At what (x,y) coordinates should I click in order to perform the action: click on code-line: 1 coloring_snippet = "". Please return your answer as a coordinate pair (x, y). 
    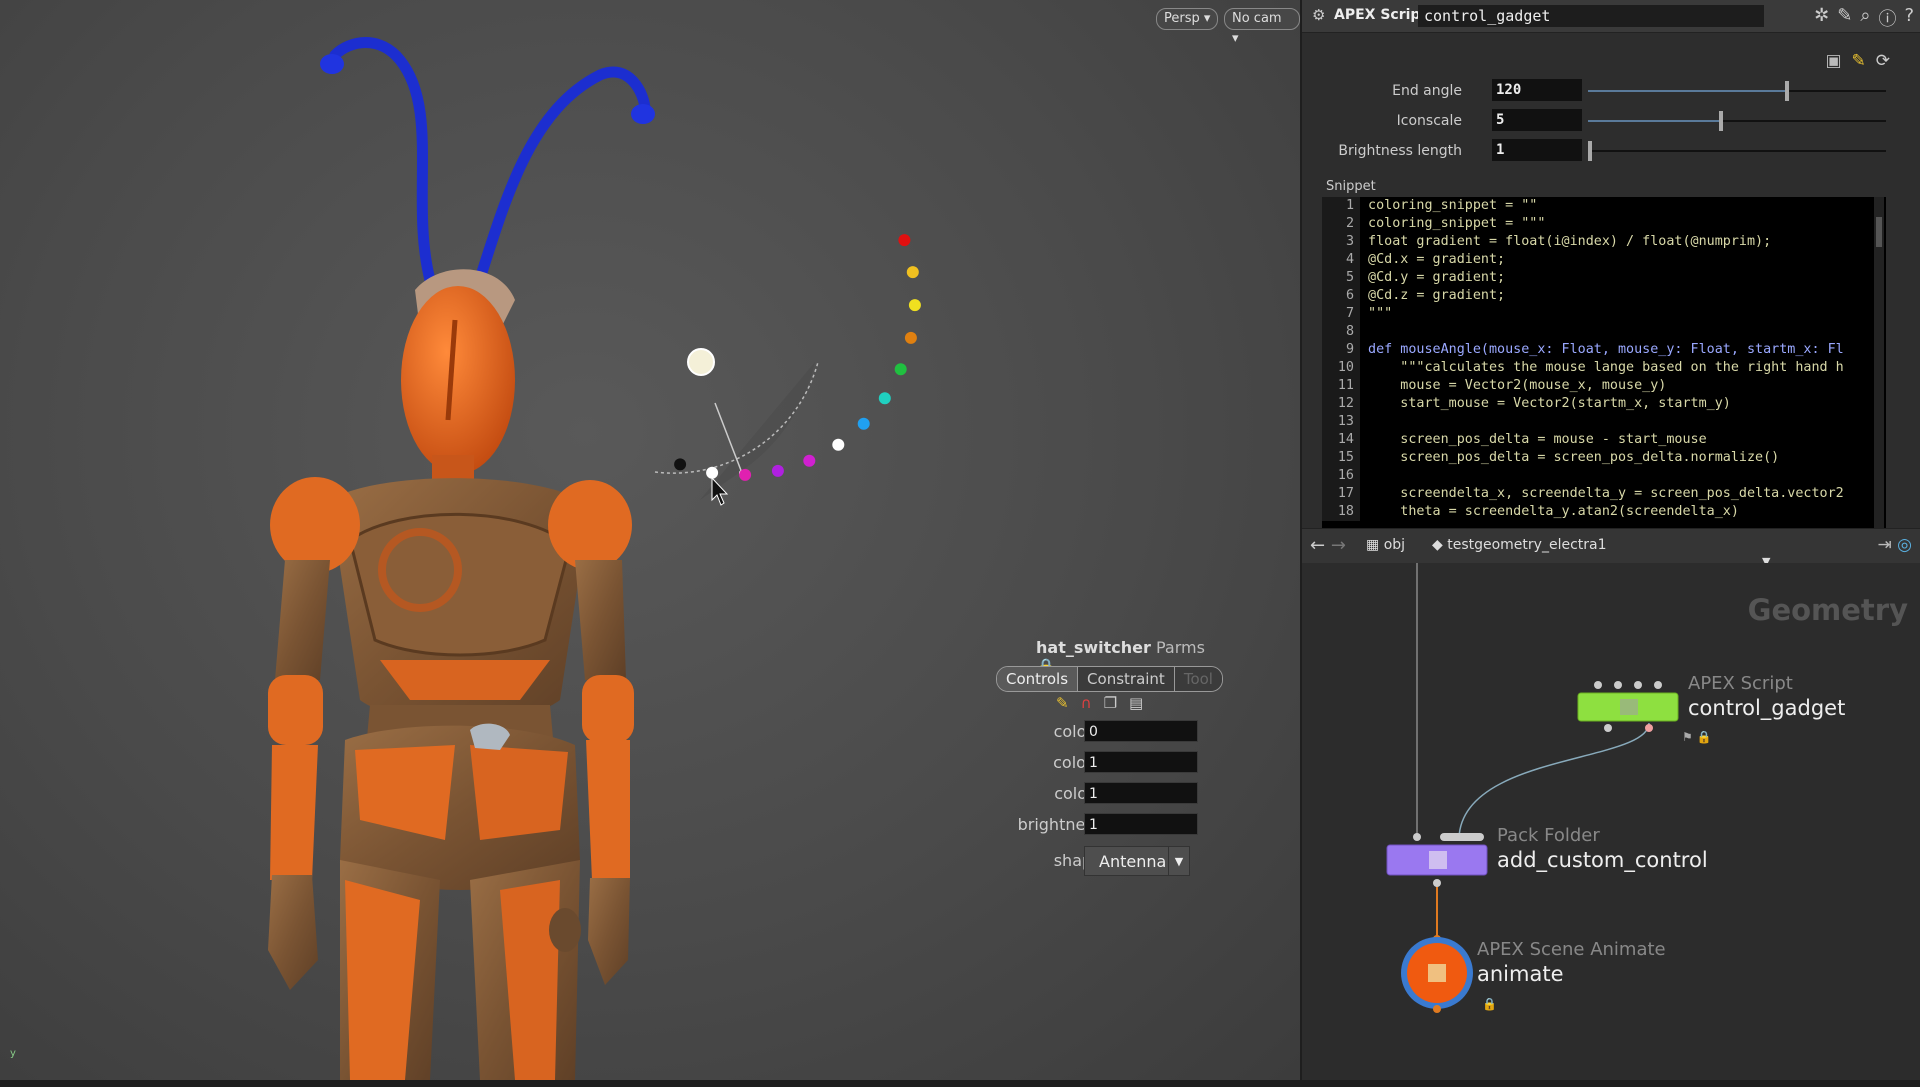
    Looking at the image, I should click on (1604, 206).